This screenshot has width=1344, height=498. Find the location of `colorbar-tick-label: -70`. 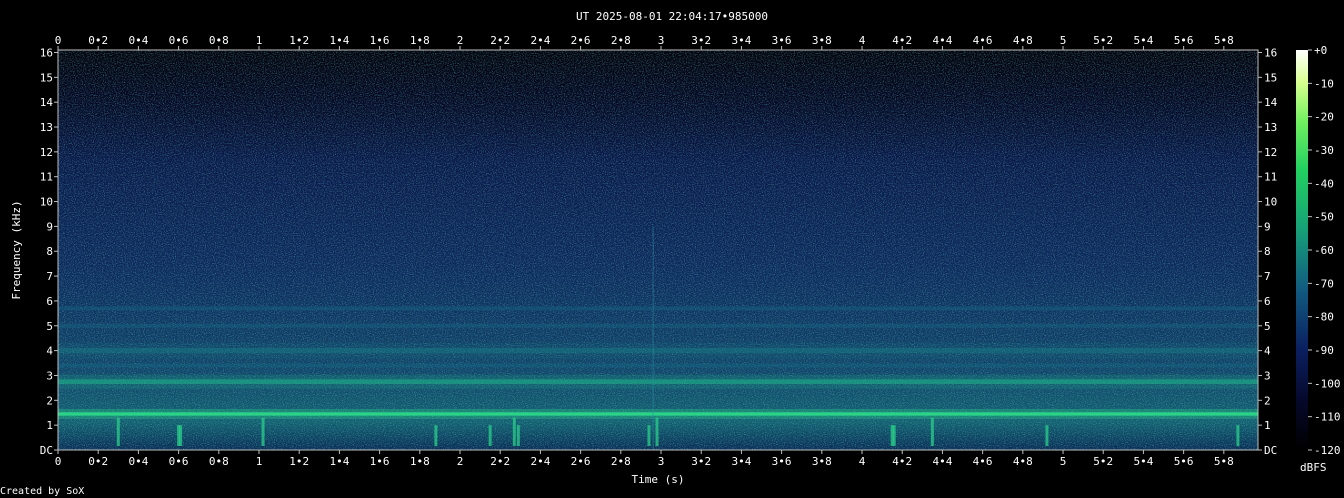

colorbar-tick-label: -70 is located at coordinates (1324, 283).